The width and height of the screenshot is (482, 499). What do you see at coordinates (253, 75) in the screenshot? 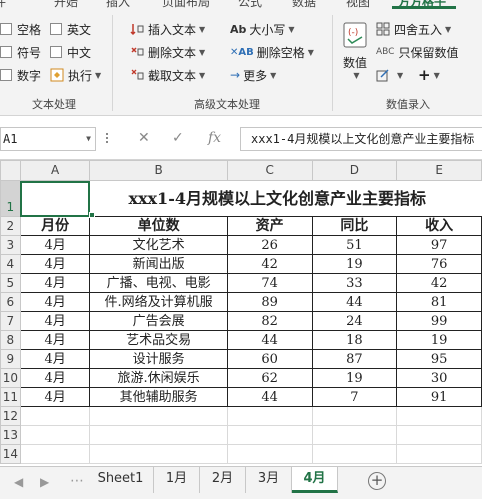
I see `more-button: → 更多 ▼` at bounding box center [253, 75].